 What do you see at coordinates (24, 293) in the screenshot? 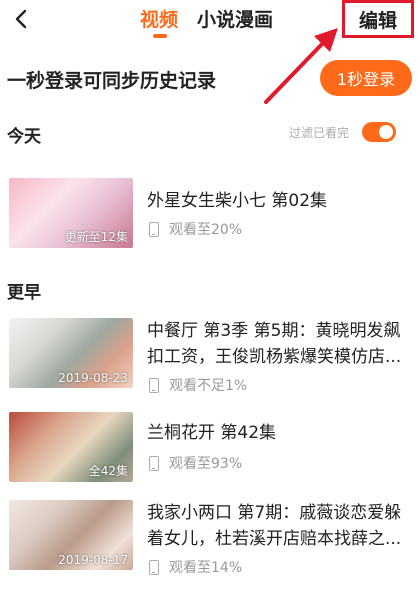
I see `section-earlier-heading: 更早` at bounding box center [24, 293].